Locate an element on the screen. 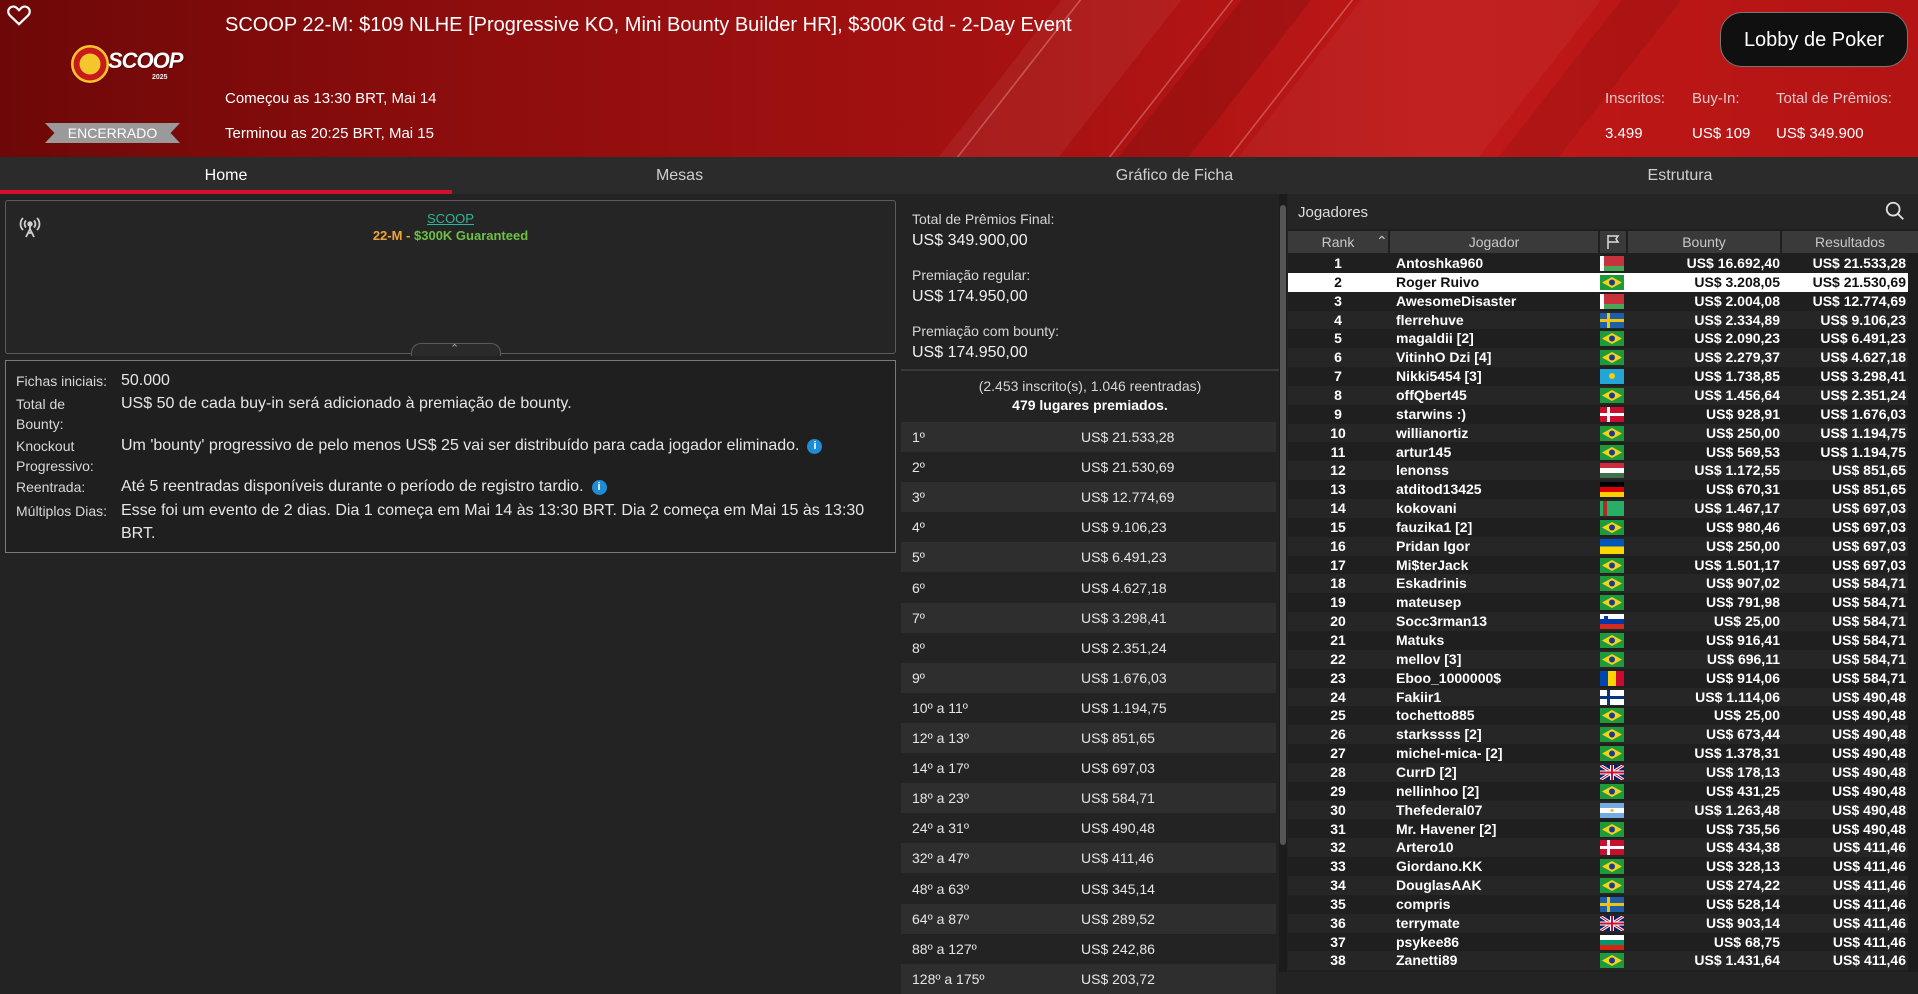  player-bounty: US$ 916,41 is located at coordinates (1743, 640).